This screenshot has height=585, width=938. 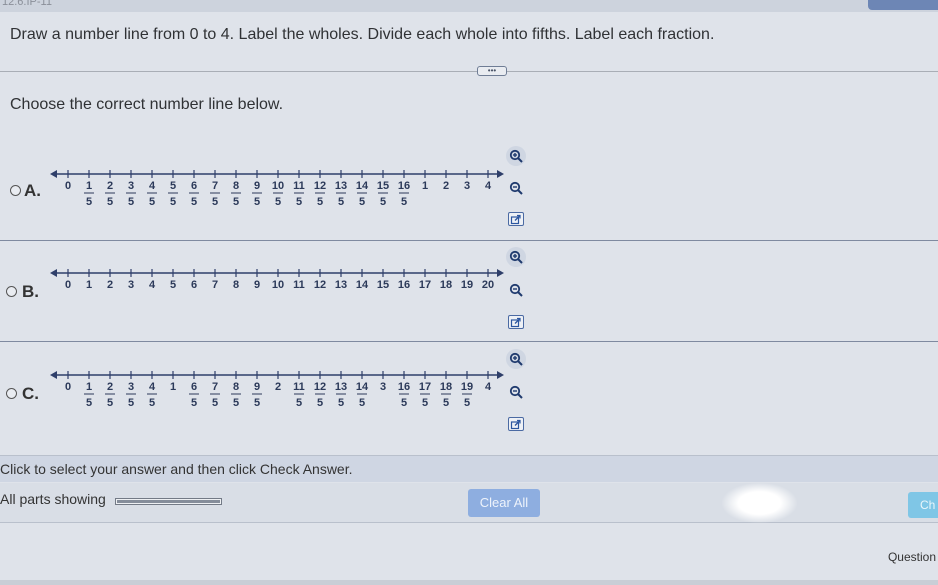 What do you see at coordinates (504, 503) in the screenshot?
I see `clear-all-button: Clear All` at bounding box center [504, 503].